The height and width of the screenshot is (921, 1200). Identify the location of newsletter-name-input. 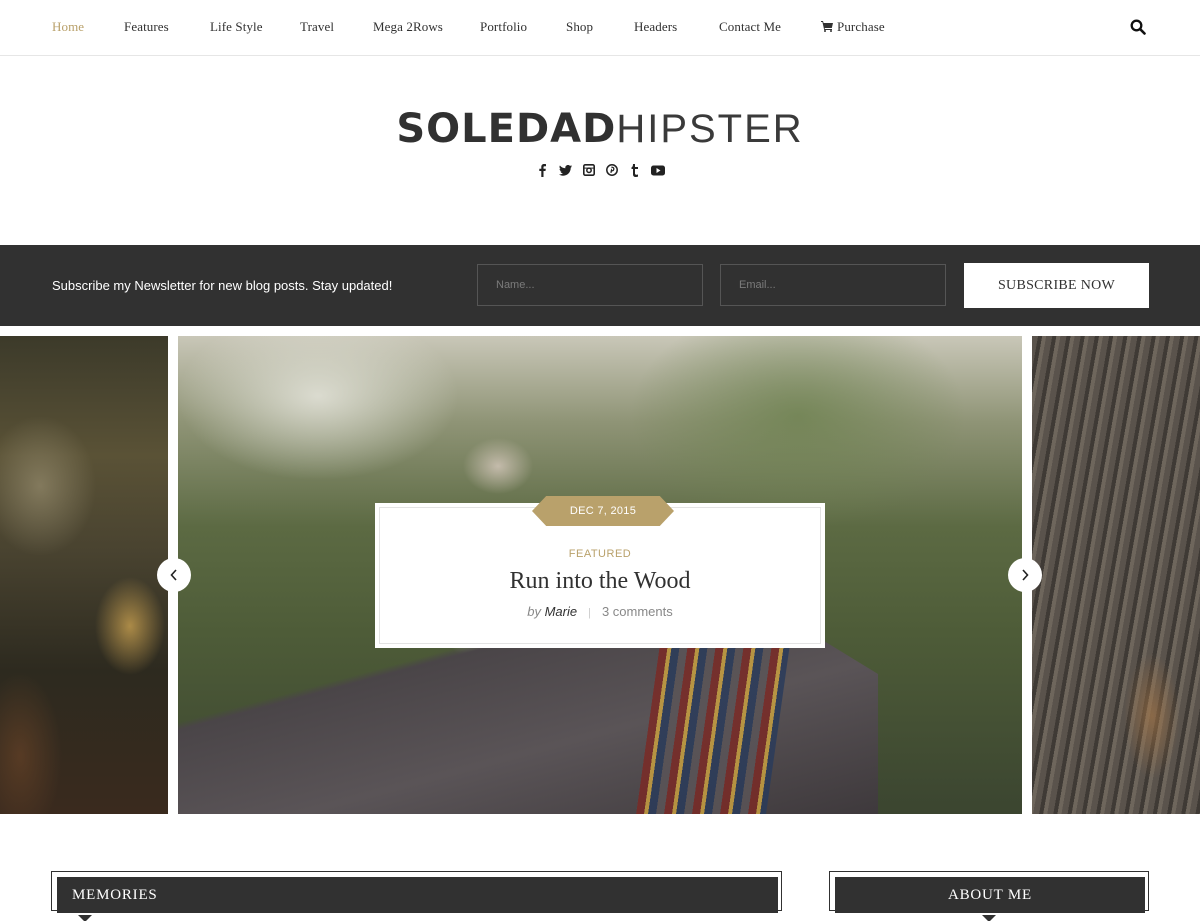
(590, 285).